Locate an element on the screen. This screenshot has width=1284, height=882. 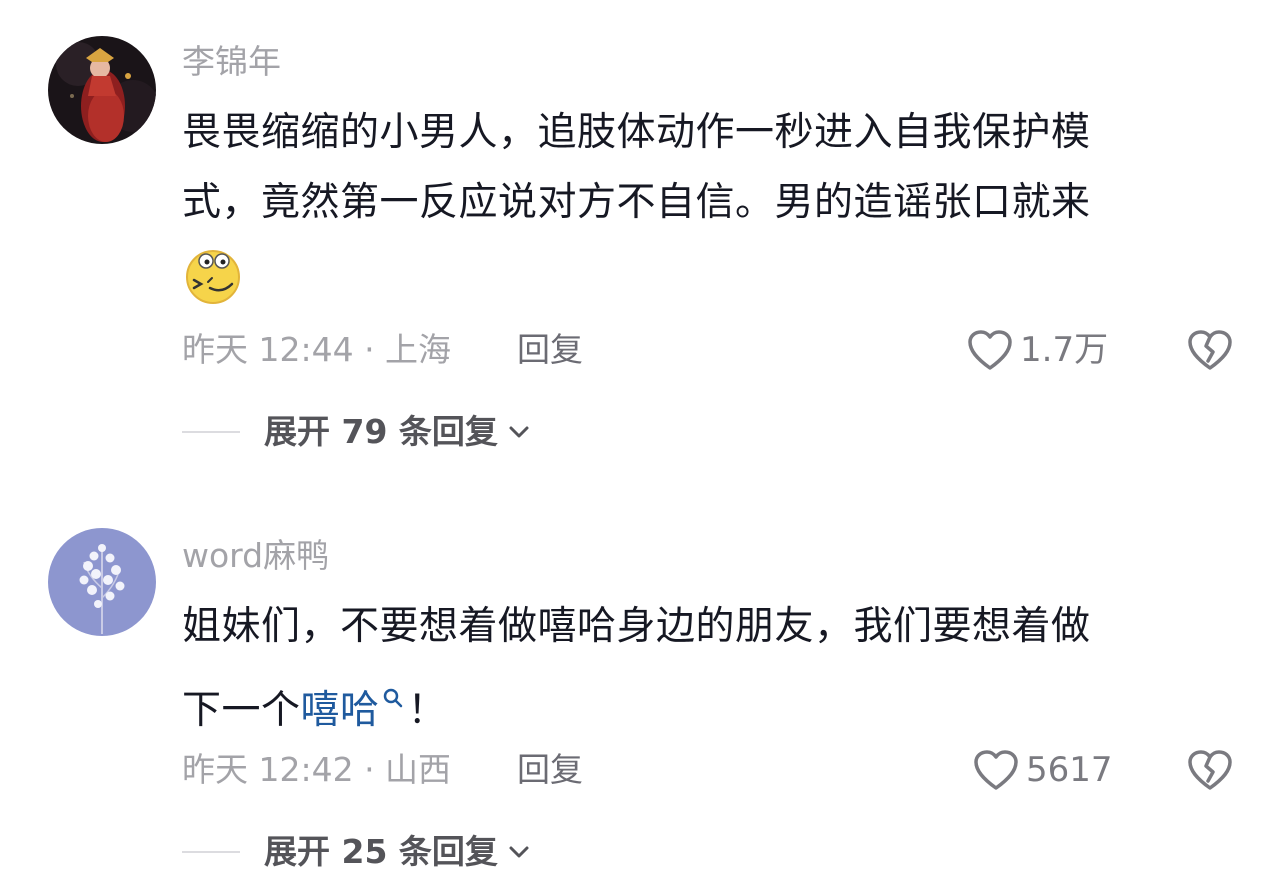
dislike-button is located at coordinates (1210, 770).